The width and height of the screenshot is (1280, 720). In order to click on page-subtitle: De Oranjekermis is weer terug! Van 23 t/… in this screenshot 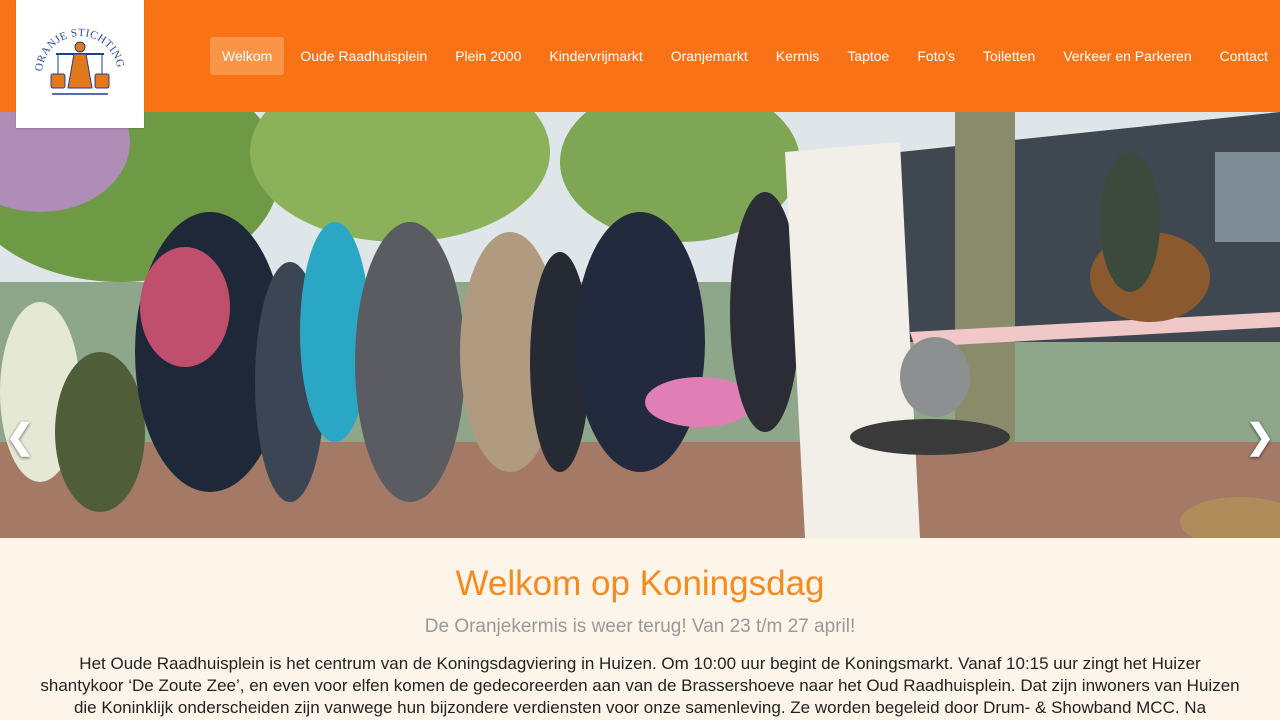, I will do `click(640, 626)`.